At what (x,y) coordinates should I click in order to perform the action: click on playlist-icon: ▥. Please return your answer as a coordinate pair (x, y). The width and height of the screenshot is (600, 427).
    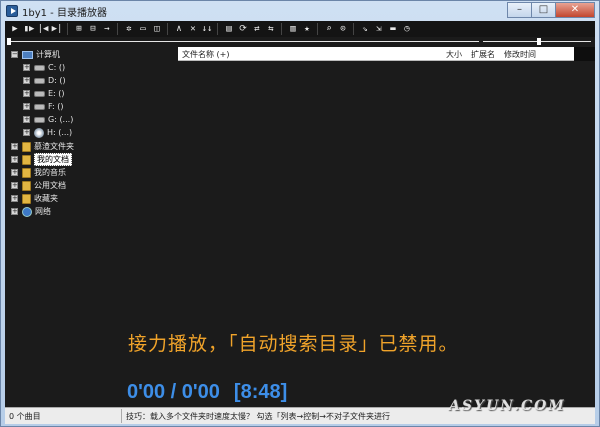
    Looking at the image, I should click on (293, 29).